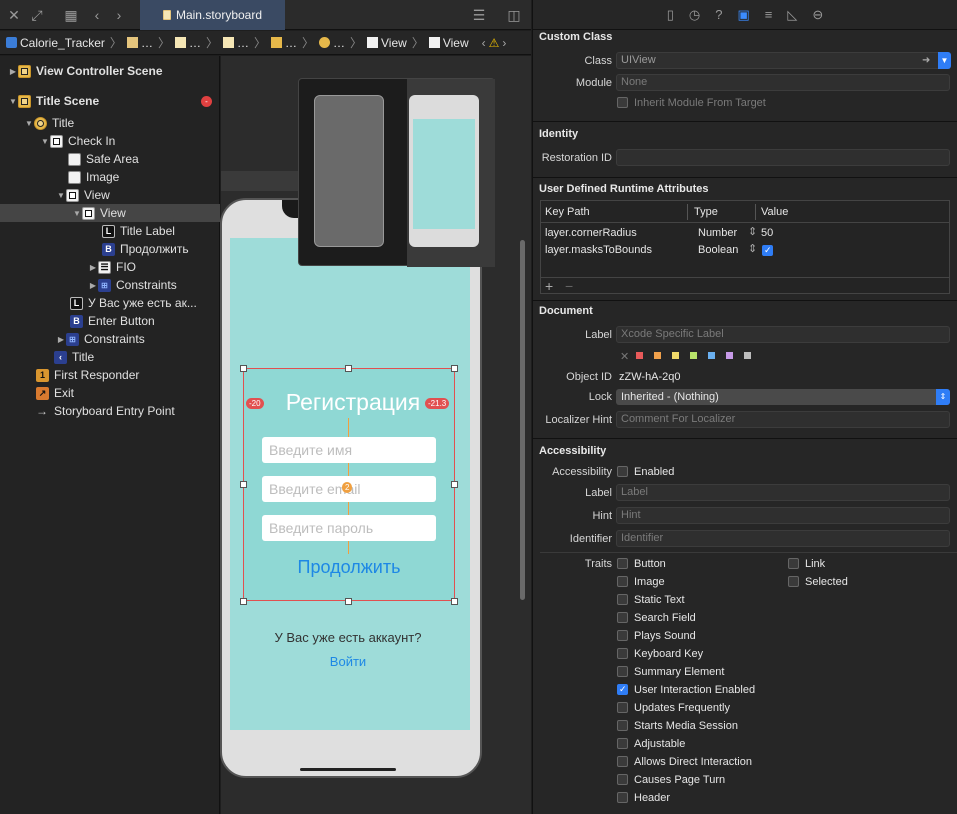 This screenshot has width=957, height=814. What do you see at coordinates (783, 538) in the screenshot?
I see `identifier-field: Identifier` at bounding box center [783, 538].